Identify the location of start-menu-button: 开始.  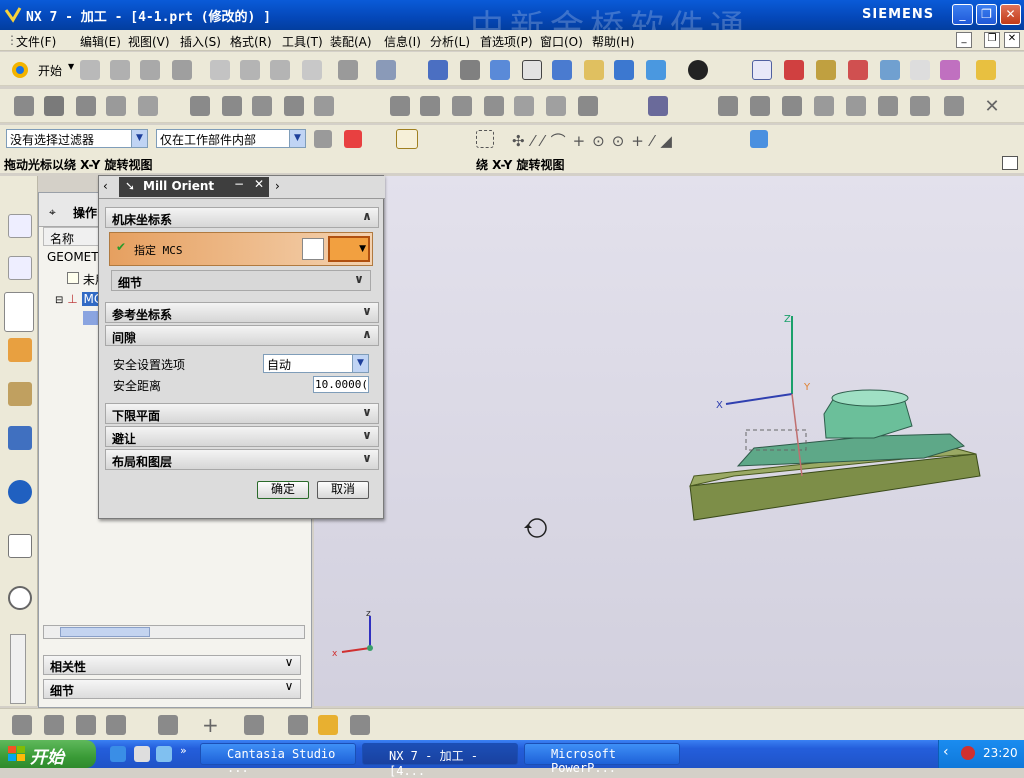
(50, 70).